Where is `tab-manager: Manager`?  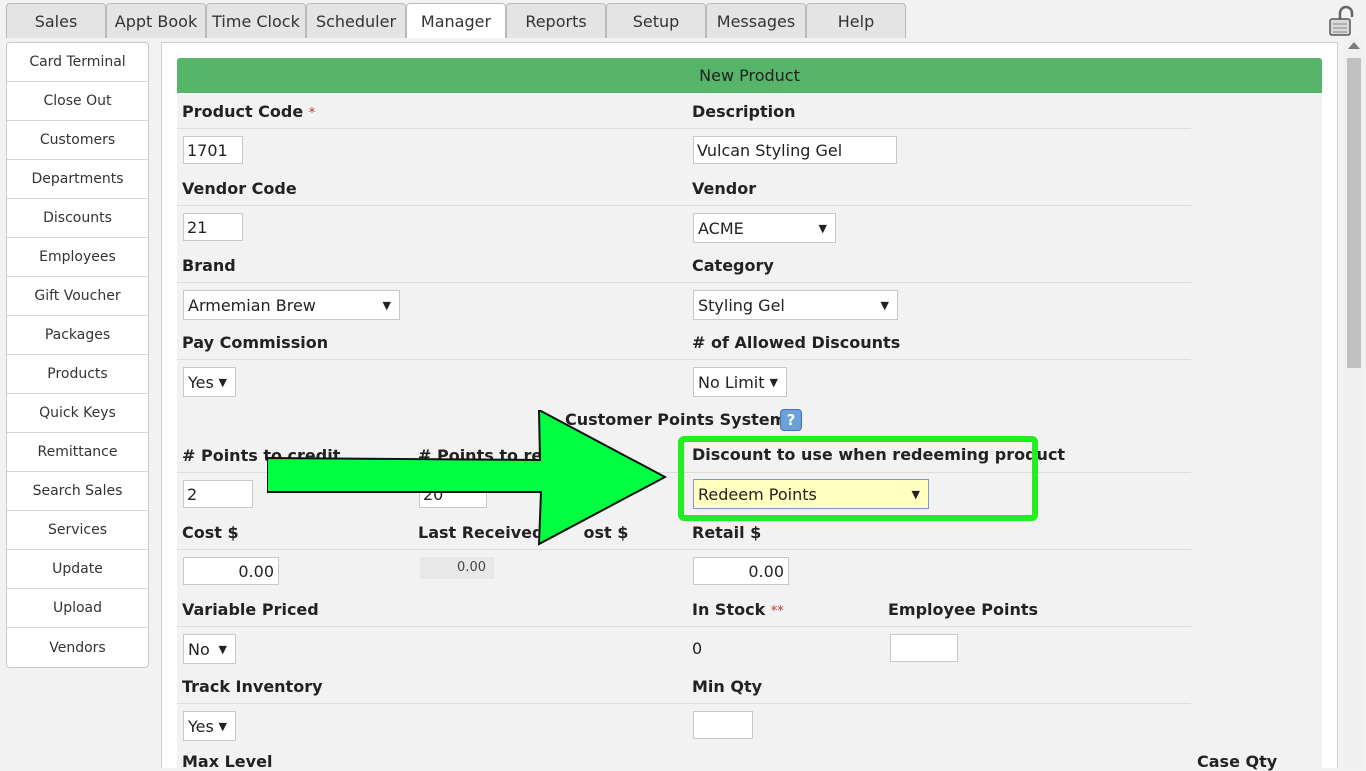
tab-manager: Manager is located at coordinates (456, 20).